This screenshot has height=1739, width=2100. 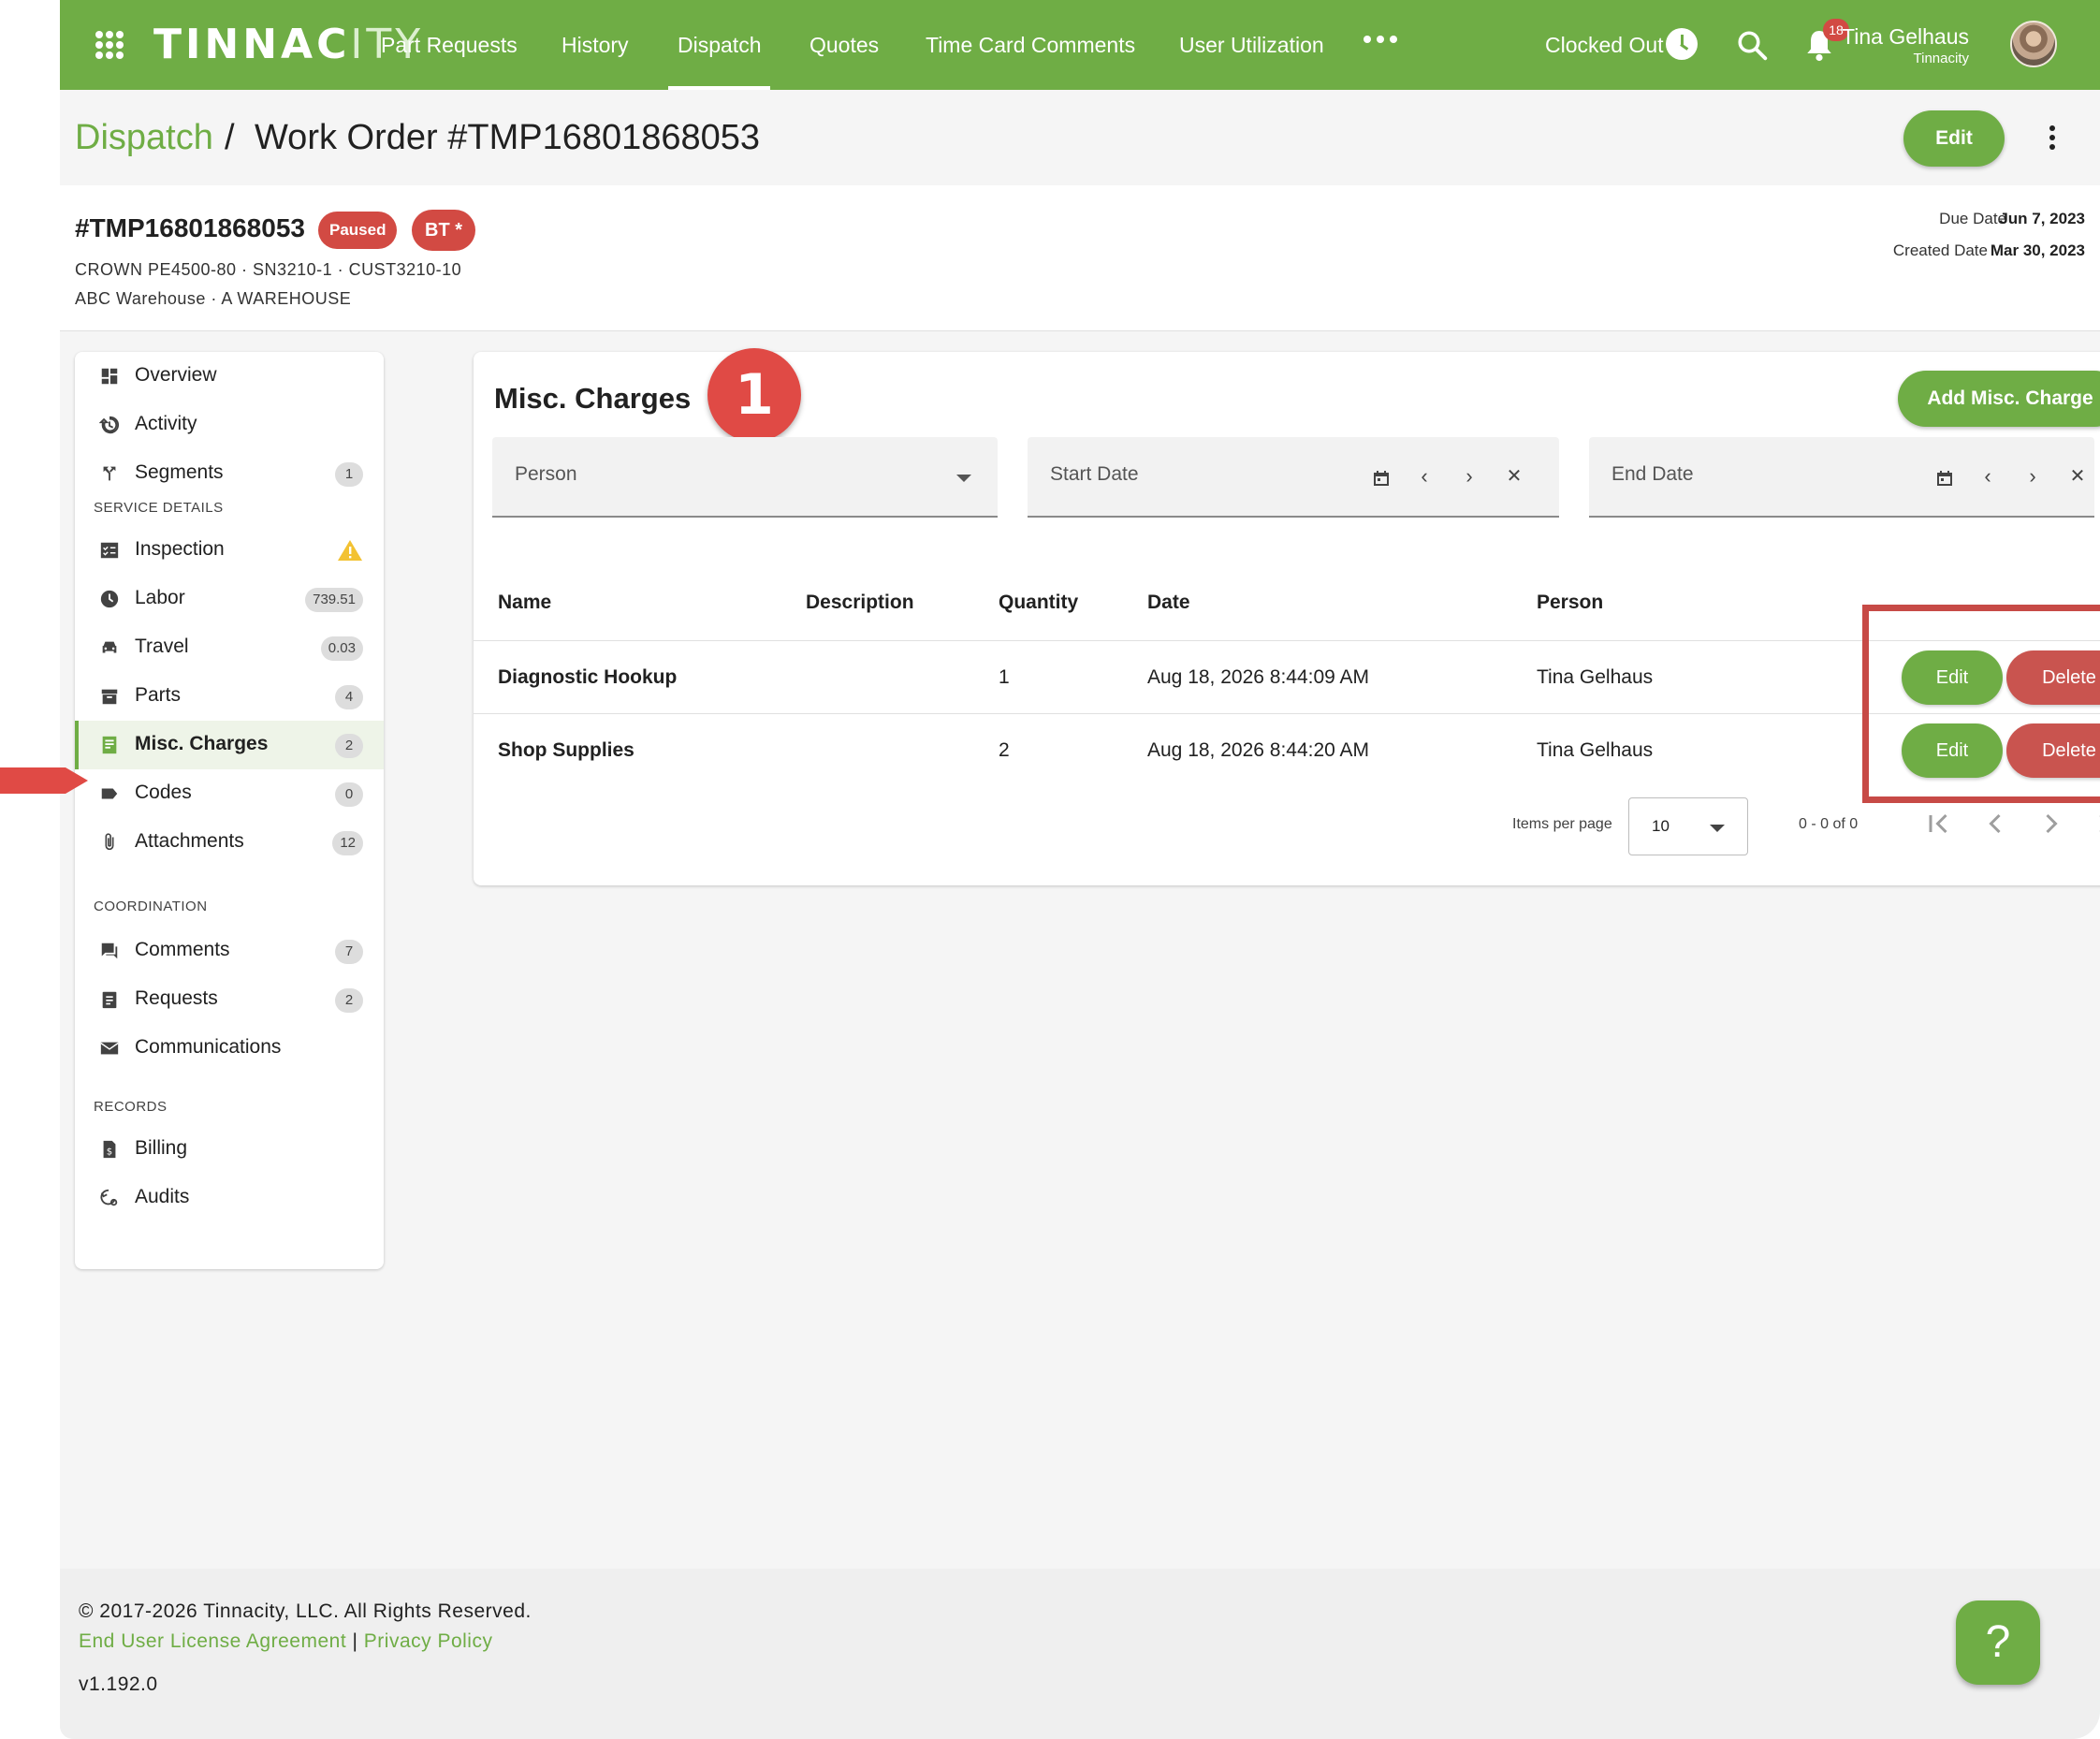 I want to click on mail-icon, so click(x=109, y=1048).